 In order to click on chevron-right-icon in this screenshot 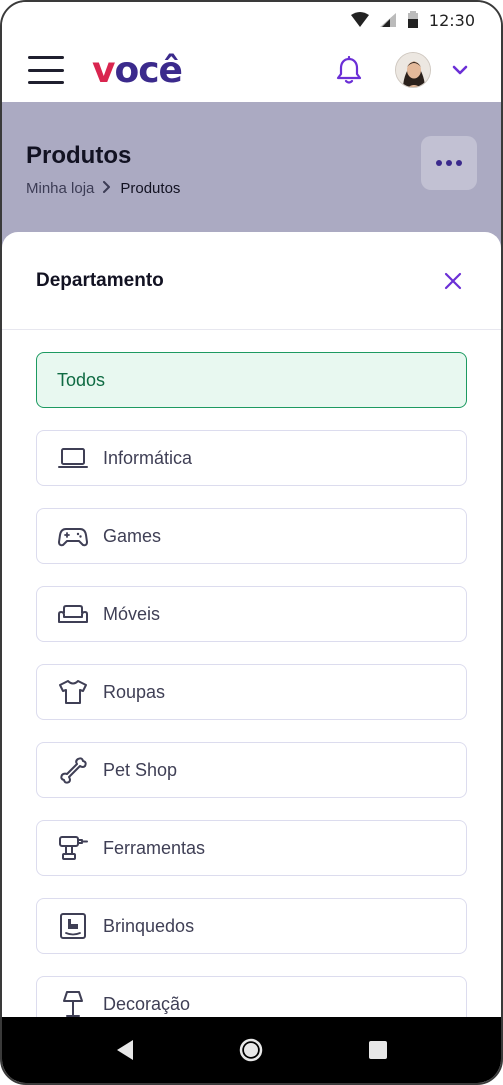, I will do `click(107, 188)`.